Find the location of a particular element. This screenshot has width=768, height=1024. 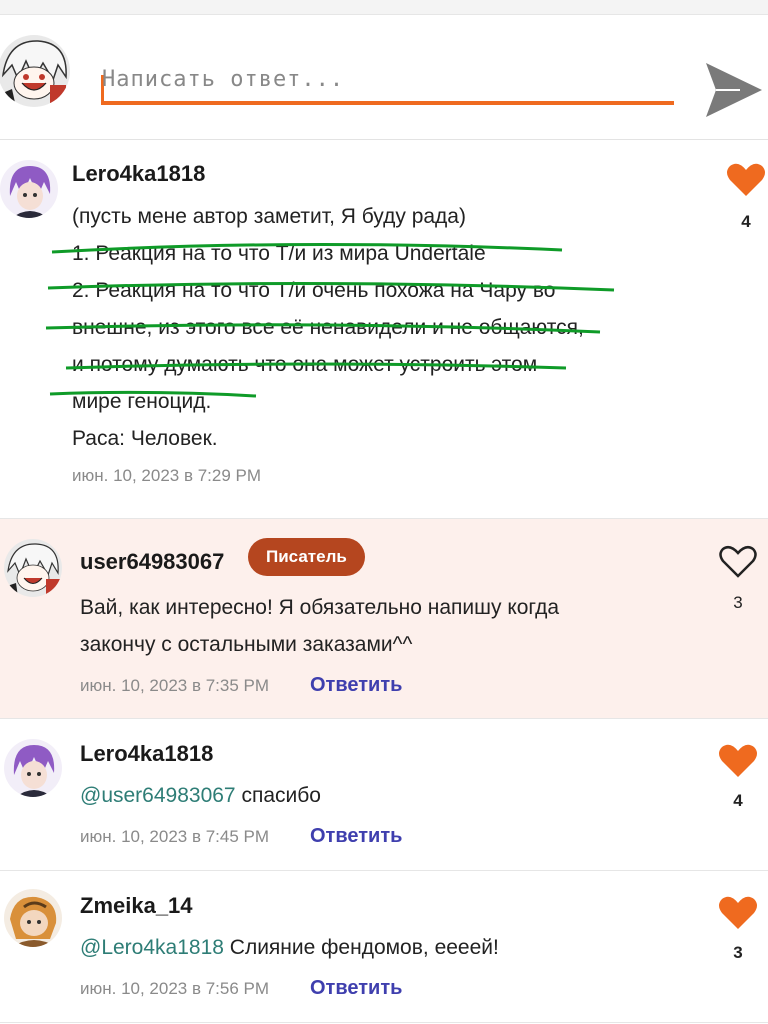

comment-text: спасибо is located at coordinates (278, 795).